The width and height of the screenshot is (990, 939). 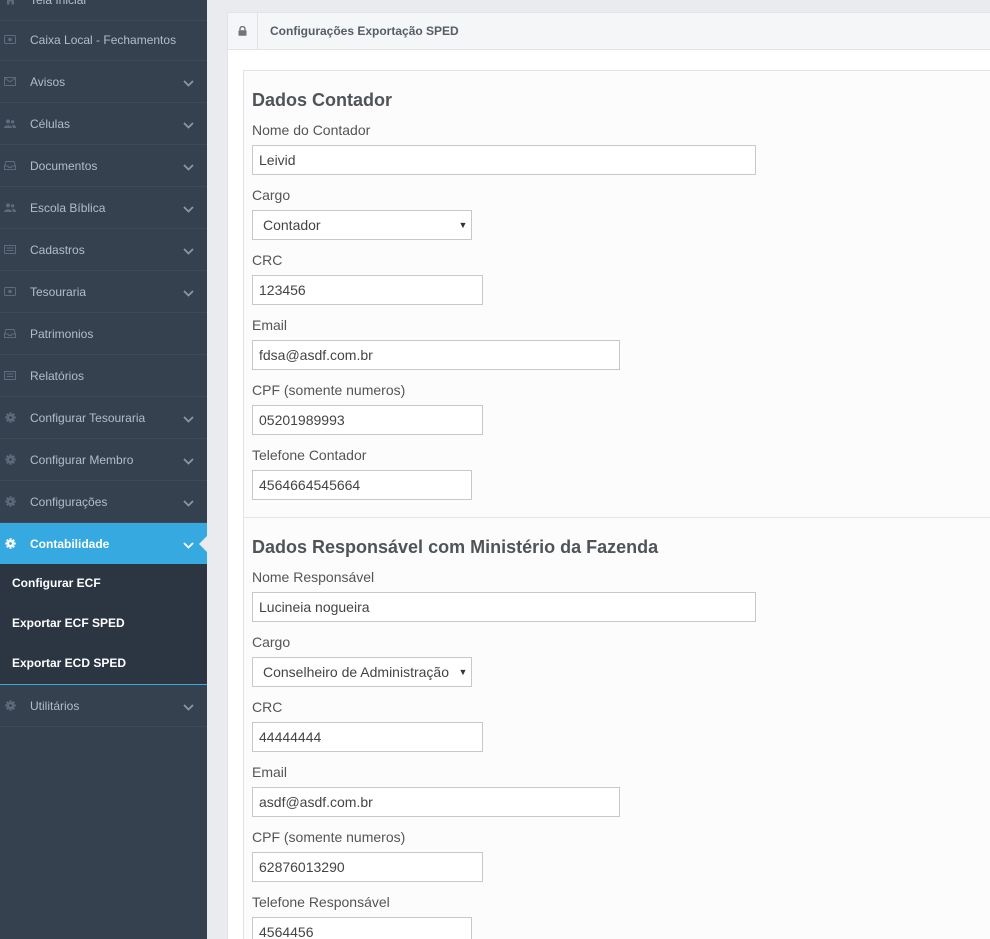 I want to click on sidebar-item-label: Utilitários, so click(x=55, y=705).